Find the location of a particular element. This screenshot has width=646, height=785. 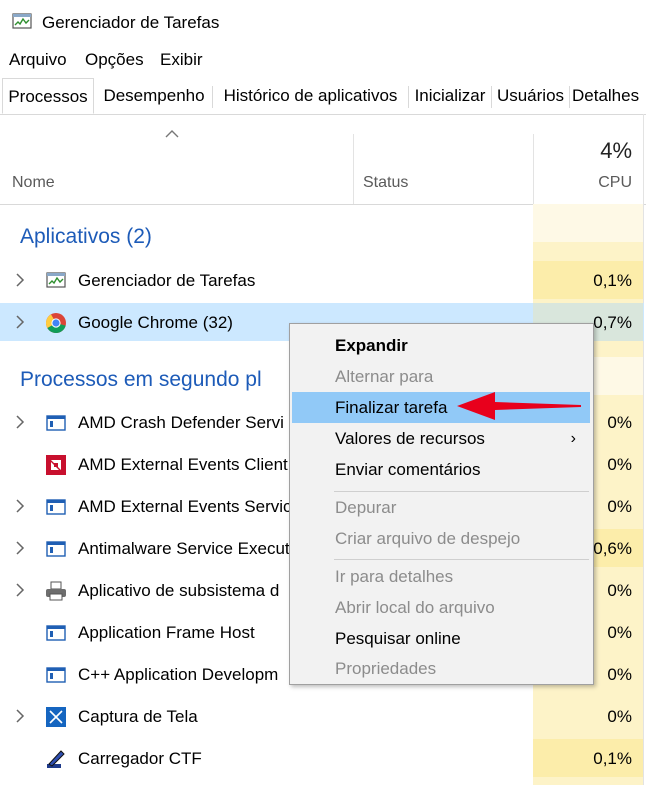

cpu-total-percent: 4% is located at coordinates (616, 150).